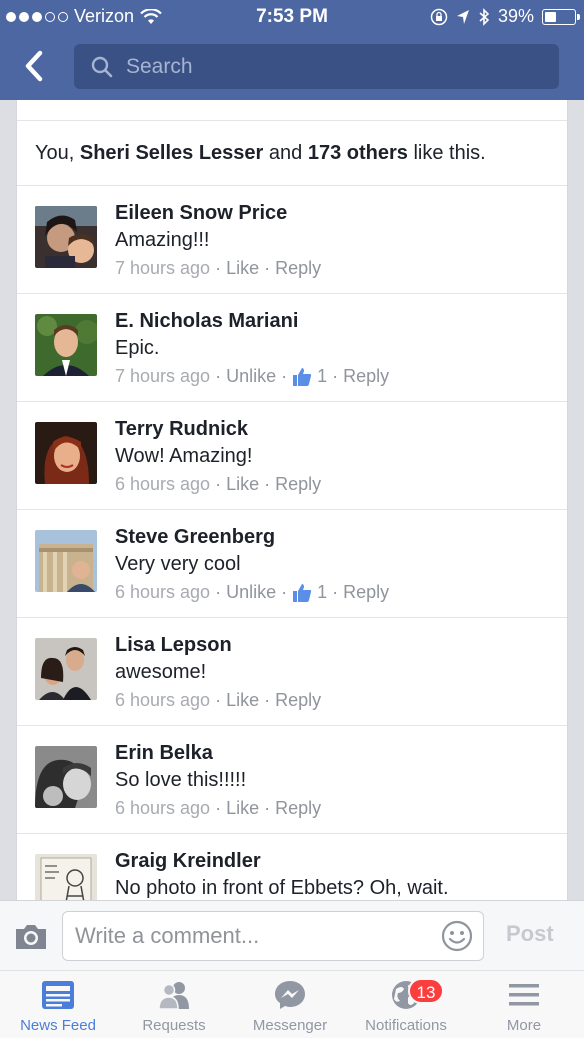 The width and height of the screenshot is (584, 1038). What do you see at coordinates (439, 16) in the screenshot?
I see `rotation-lock-icon` at bounding box center [439, 16].